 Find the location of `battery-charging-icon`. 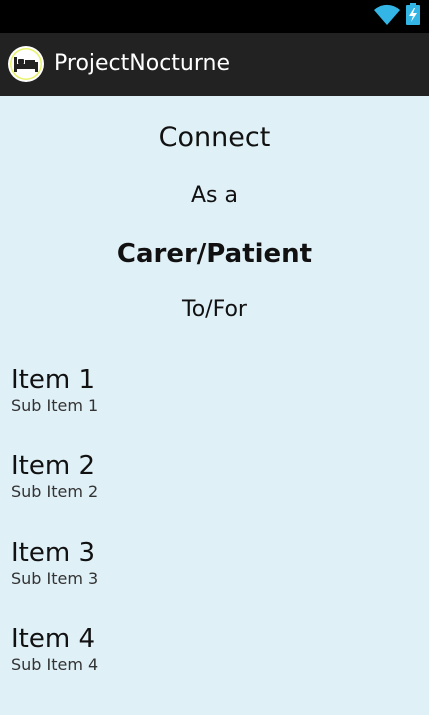

battery-charging-icon is located at coordinates (413, 14).